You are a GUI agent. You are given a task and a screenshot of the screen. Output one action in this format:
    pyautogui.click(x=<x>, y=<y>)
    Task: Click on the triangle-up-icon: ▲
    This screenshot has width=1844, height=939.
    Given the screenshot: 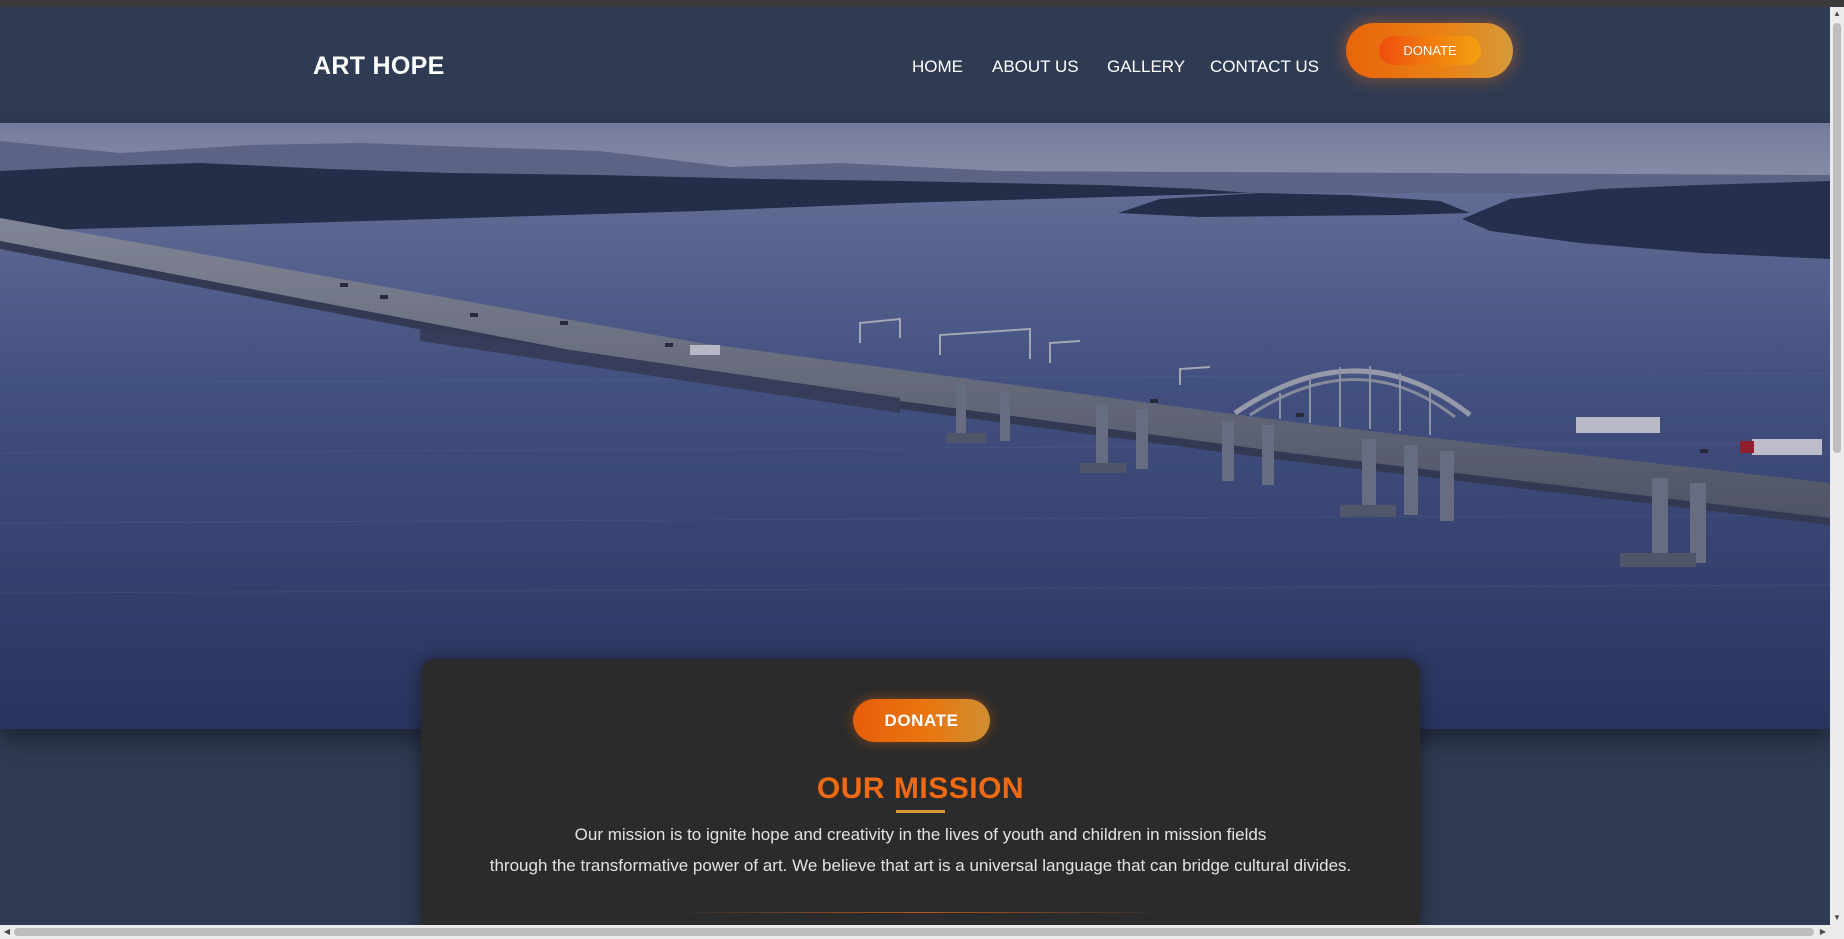 What is the action you would take?
    pyautogui.click(x=1837, y=14)
    